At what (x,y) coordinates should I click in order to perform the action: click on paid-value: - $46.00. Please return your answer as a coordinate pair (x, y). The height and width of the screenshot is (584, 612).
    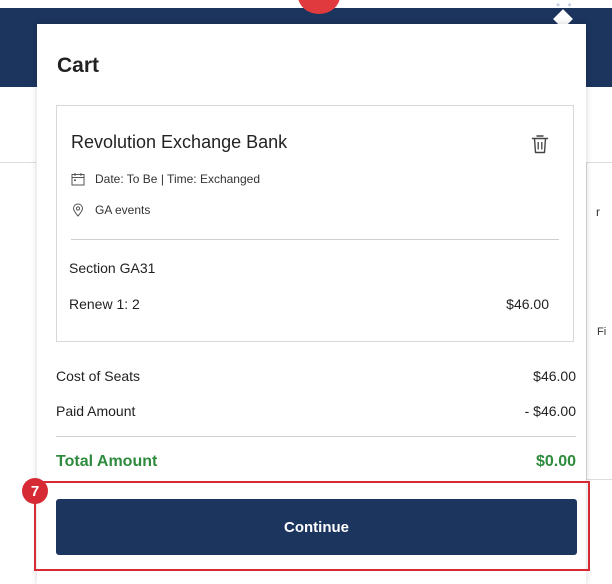
    Looking at the image, I should click on (550, 411).